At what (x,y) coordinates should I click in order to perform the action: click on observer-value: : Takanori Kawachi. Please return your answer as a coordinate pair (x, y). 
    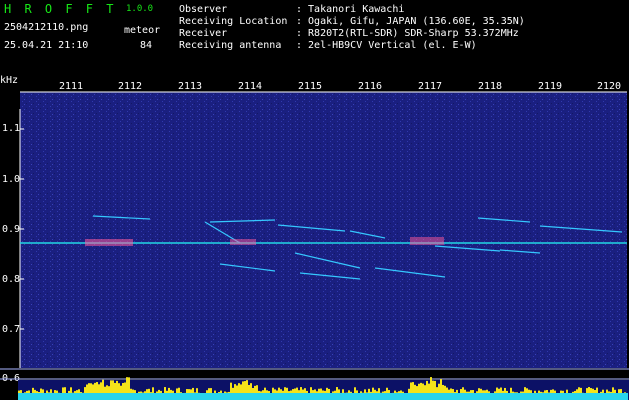
    Looking at the image, I should click on (350, 9).